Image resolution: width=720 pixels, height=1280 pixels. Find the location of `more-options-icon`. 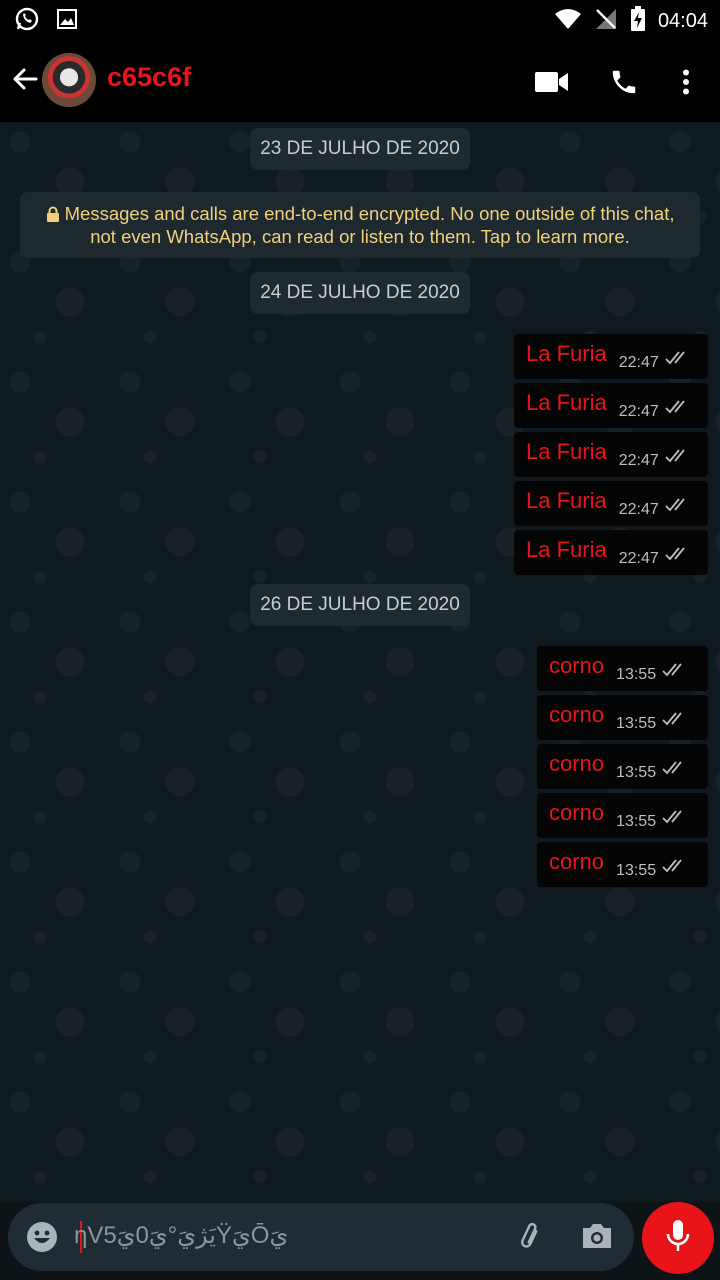

more-options-icon is located at coordinates (686, 82).